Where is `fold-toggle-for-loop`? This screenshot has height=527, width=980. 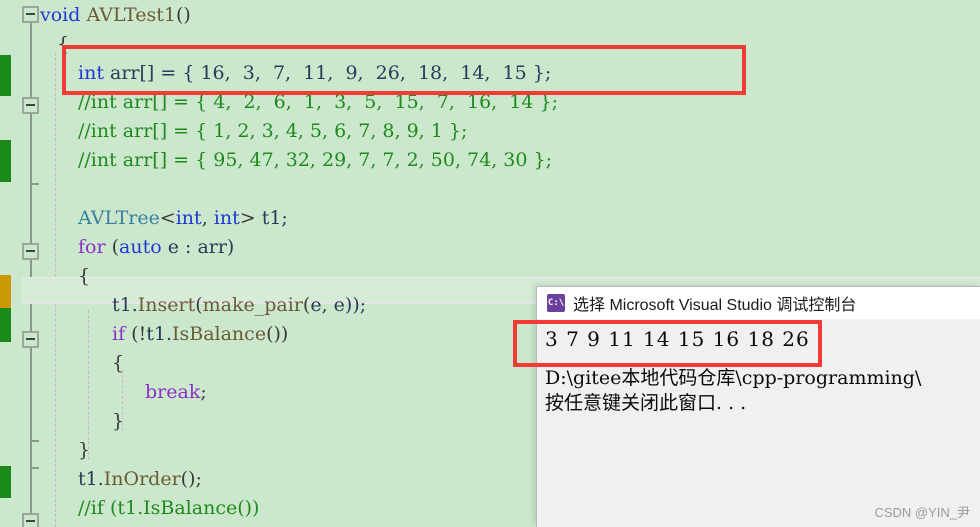 fold-toggle-for-loop is located at coordinates (30, 251).